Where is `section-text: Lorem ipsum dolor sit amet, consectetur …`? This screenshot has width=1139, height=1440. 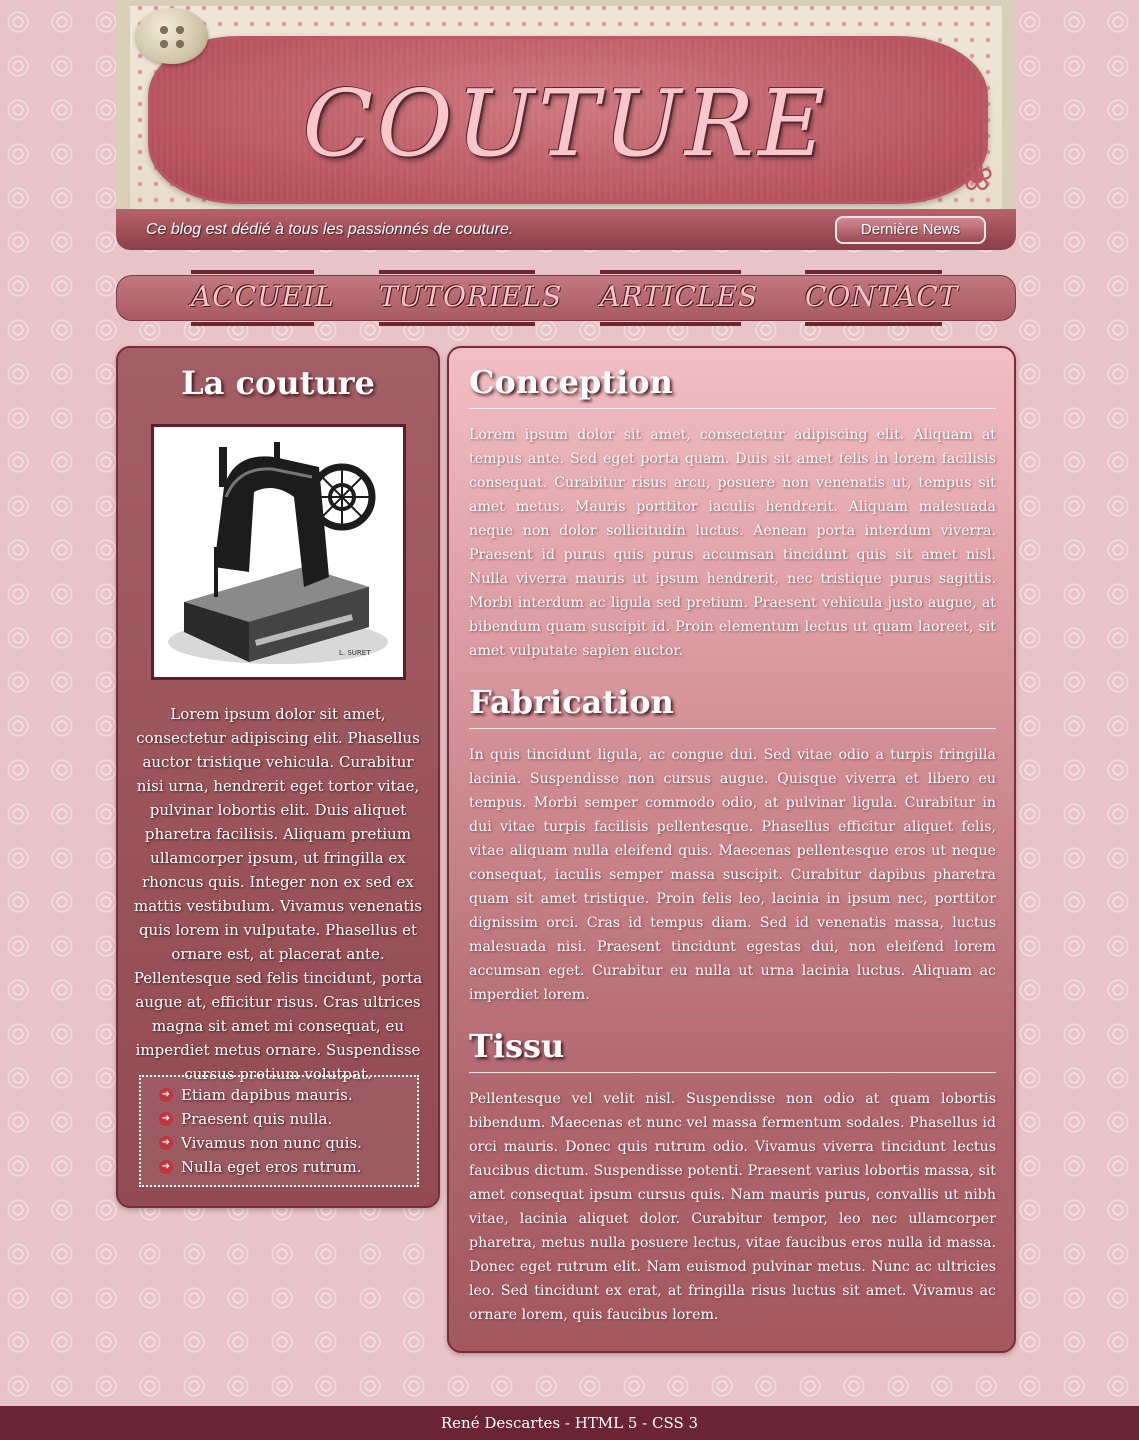 section-text: Lorem ipsum dolor sit amet, consectetur … is located at coordinates (732, 543).